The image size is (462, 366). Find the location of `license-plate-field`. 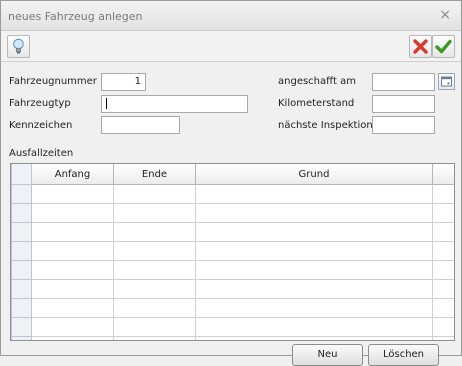

license-plate-field is located at coordinates (140, 125).